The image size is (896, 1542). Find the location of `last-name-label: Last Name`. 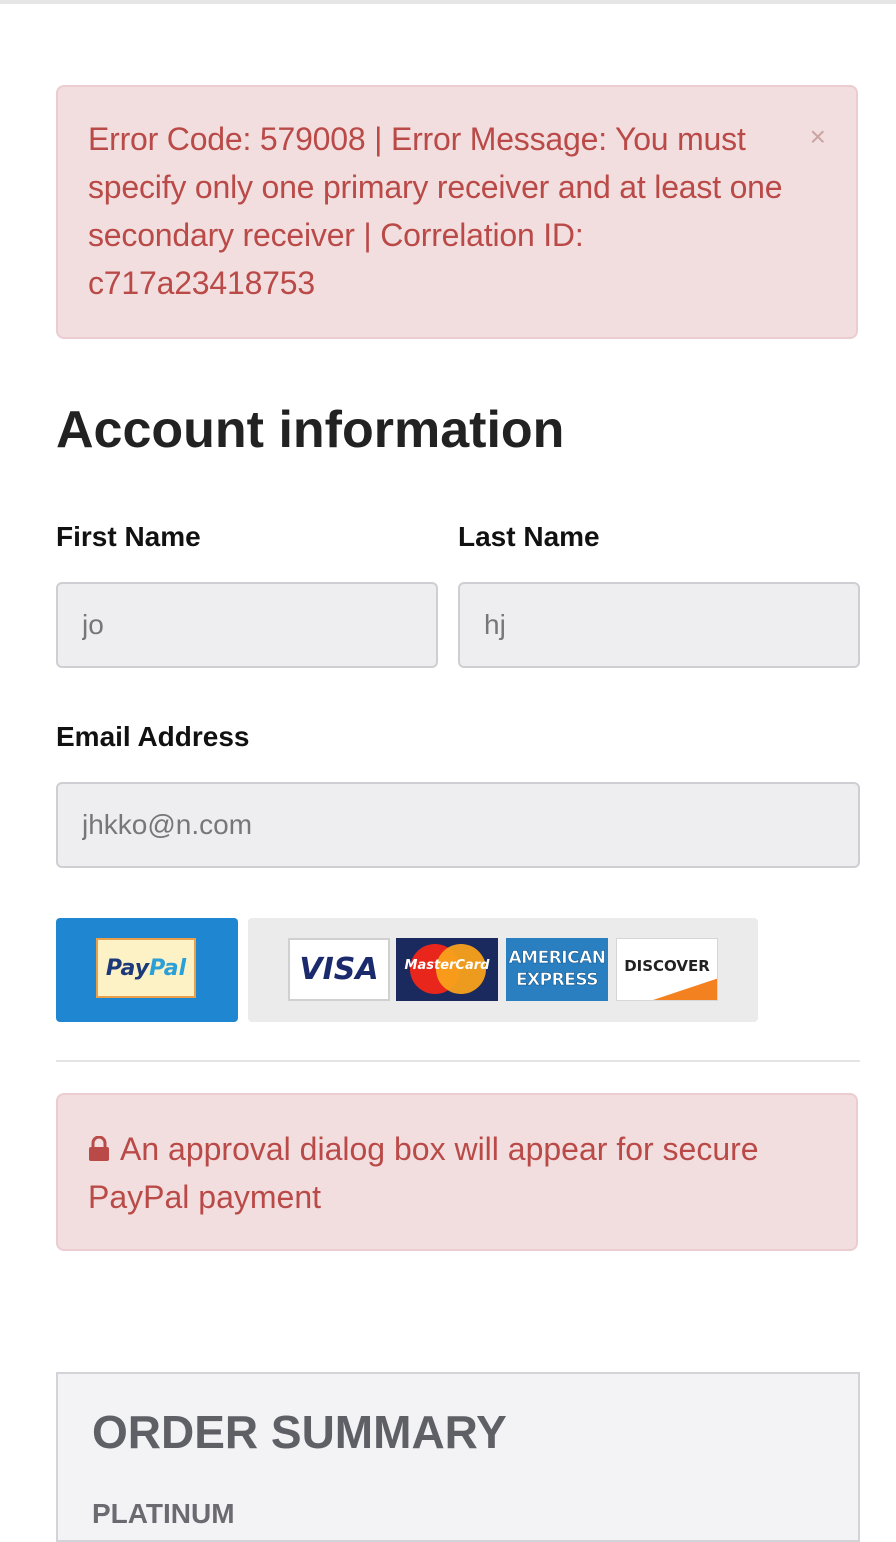

last-name-label: Last Name is located at coordinates (529, 536).